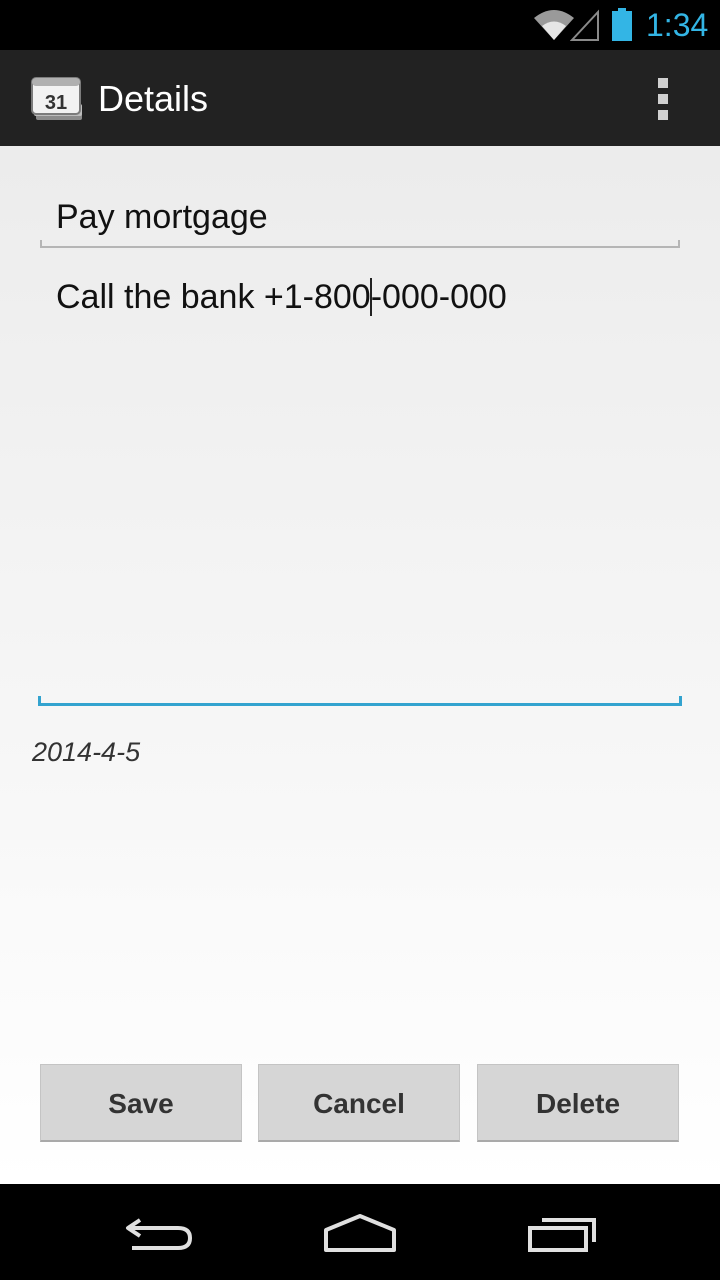  What do you see at coordinates (213, 297) in the screenshot?
I see `notes-text-before-caret: Call the bank +1-800` at bounding box center [213, 297].